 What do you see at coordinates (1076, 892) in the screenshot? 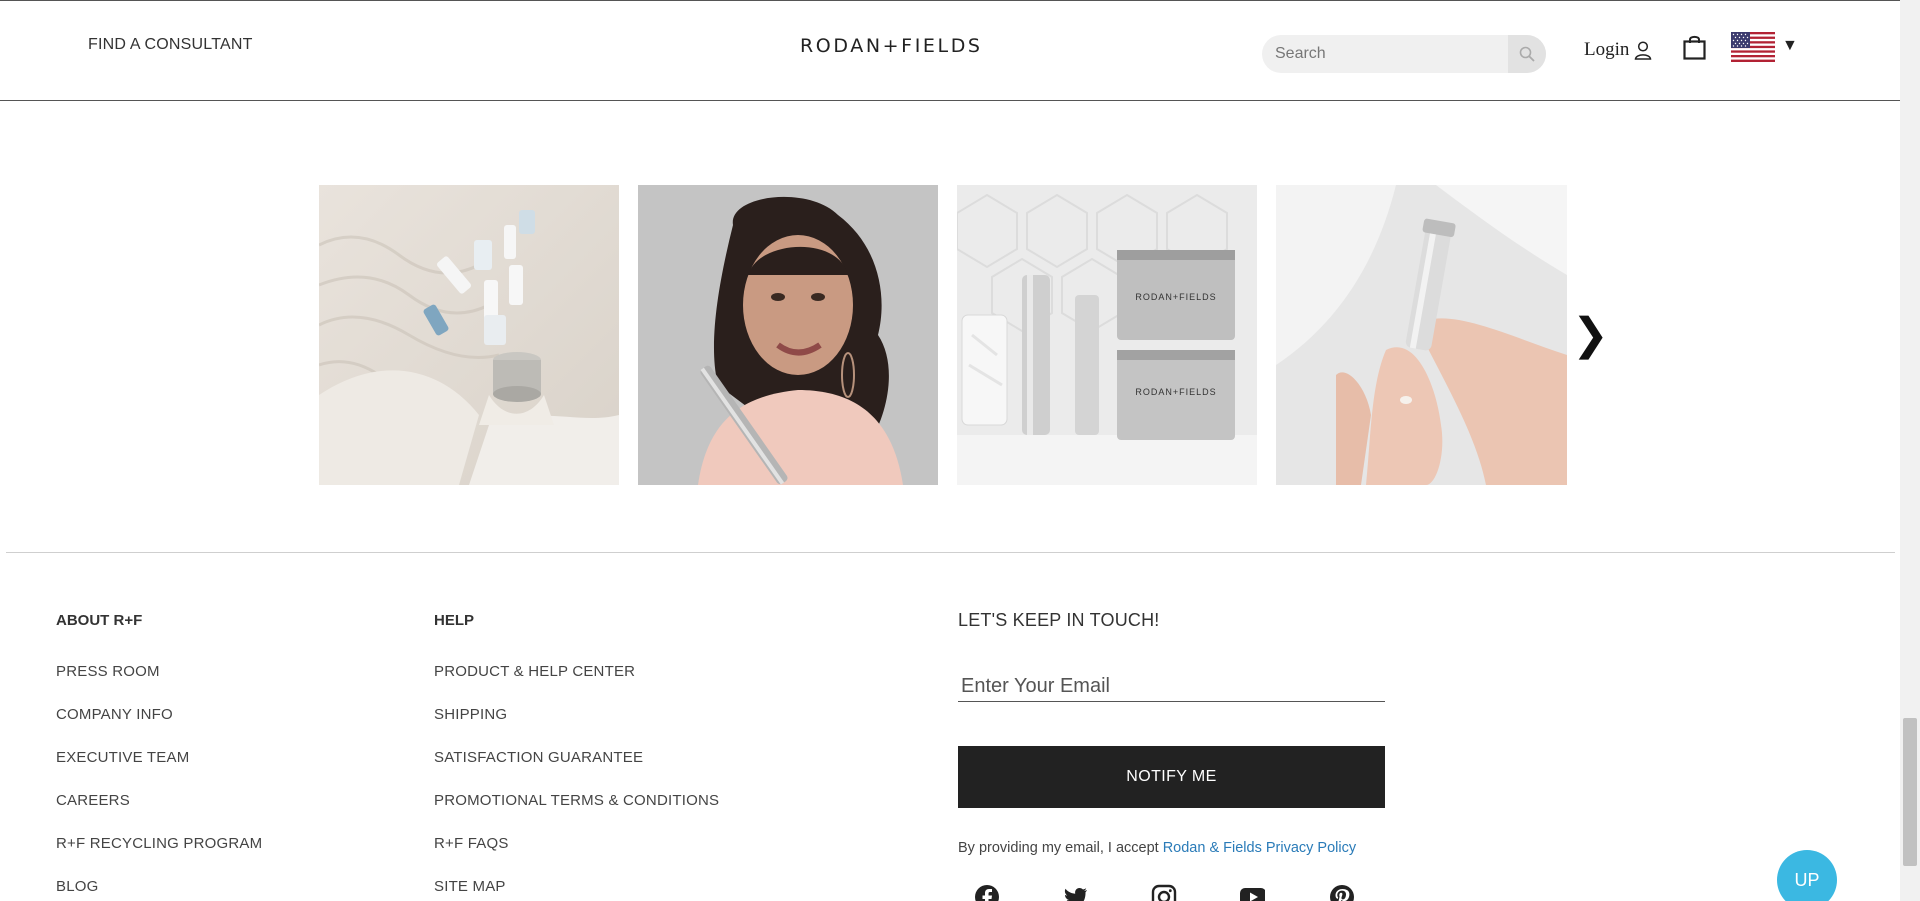
I see `twitter-icon` at bounding box center [1076, 892].